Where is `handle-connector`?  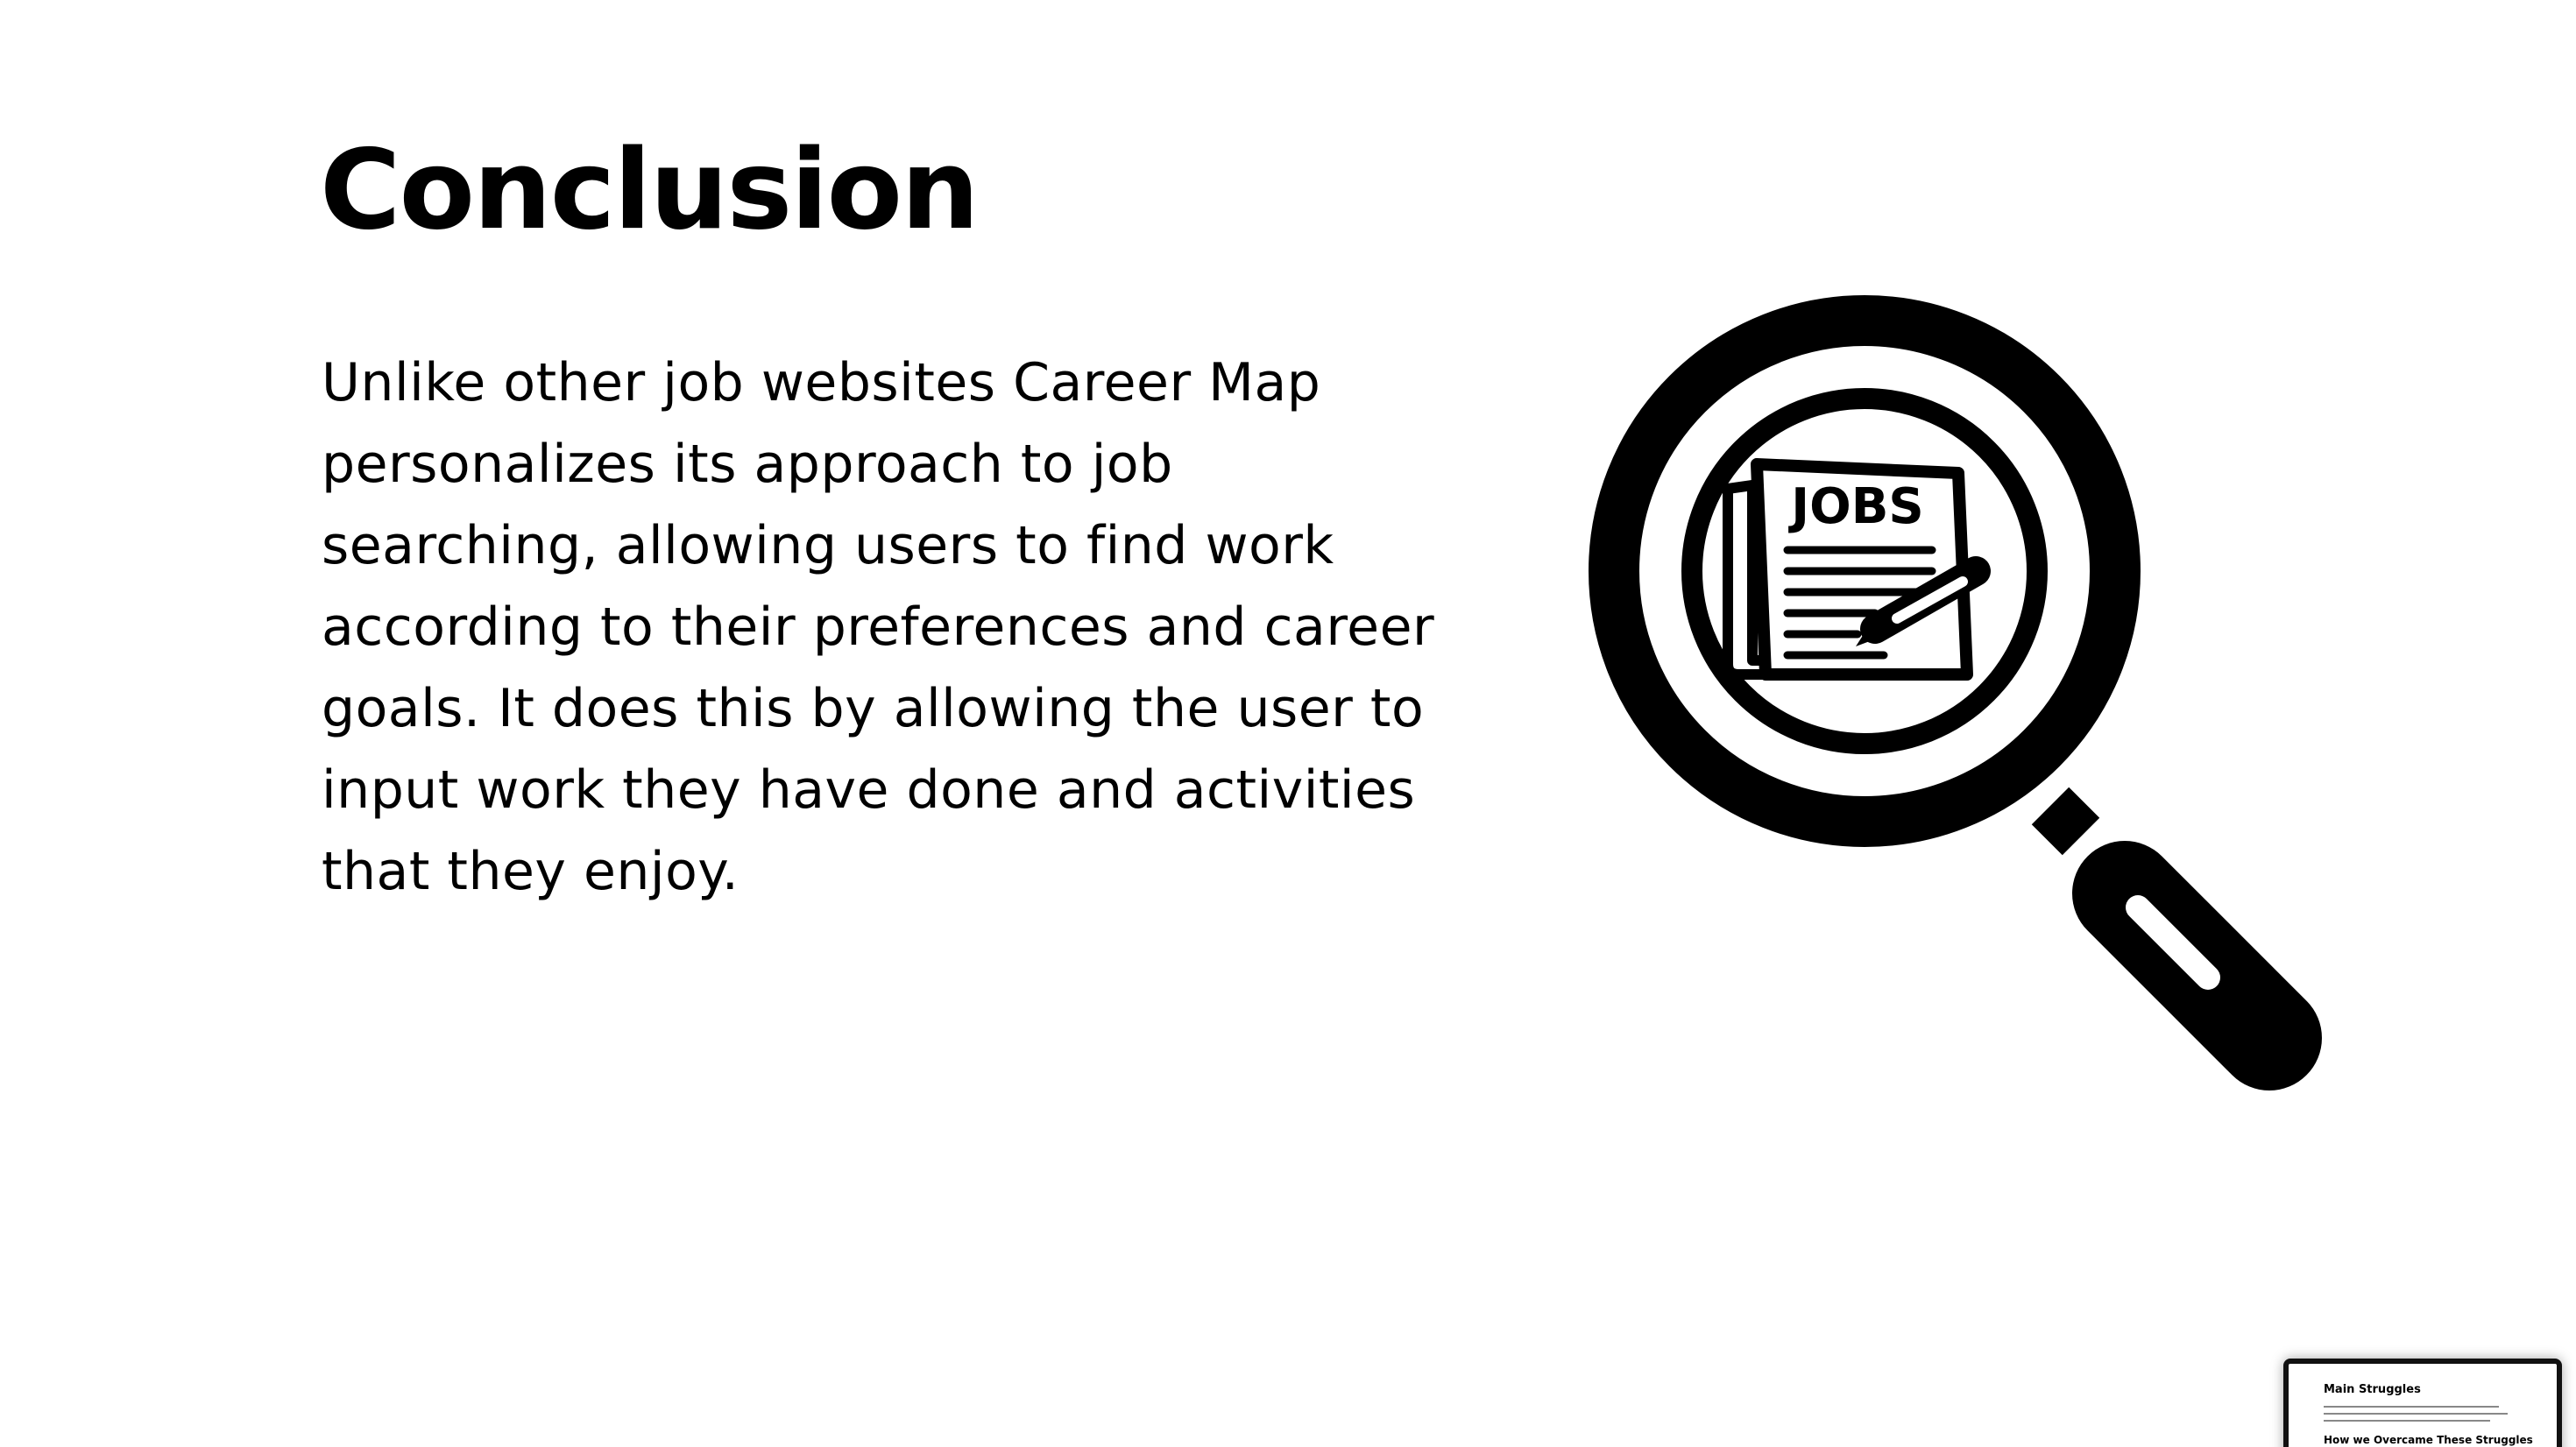 handle-connector is located at coordinates (2065, 821).